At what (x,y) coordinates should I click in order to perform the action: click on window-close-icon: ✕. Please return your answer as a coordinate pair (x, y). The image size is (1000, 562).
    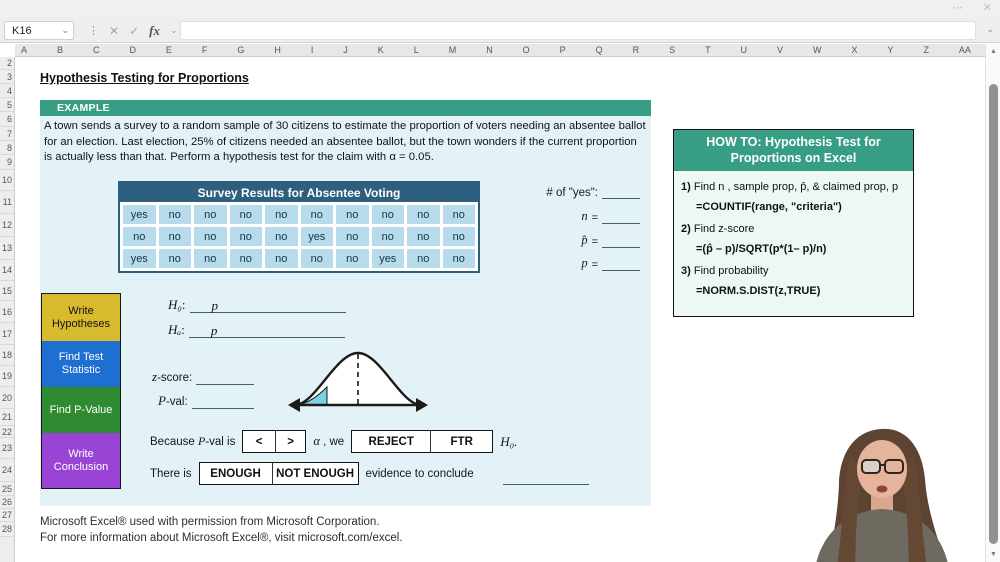
    Looking at the image, I should click on (987, 7).